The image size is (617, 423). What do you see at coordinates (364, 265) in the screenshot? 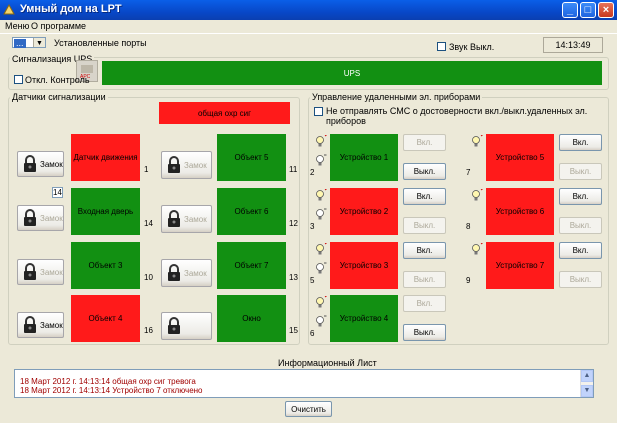
I see `device-tile: Устройство 3` at bounding box center [364, 265].